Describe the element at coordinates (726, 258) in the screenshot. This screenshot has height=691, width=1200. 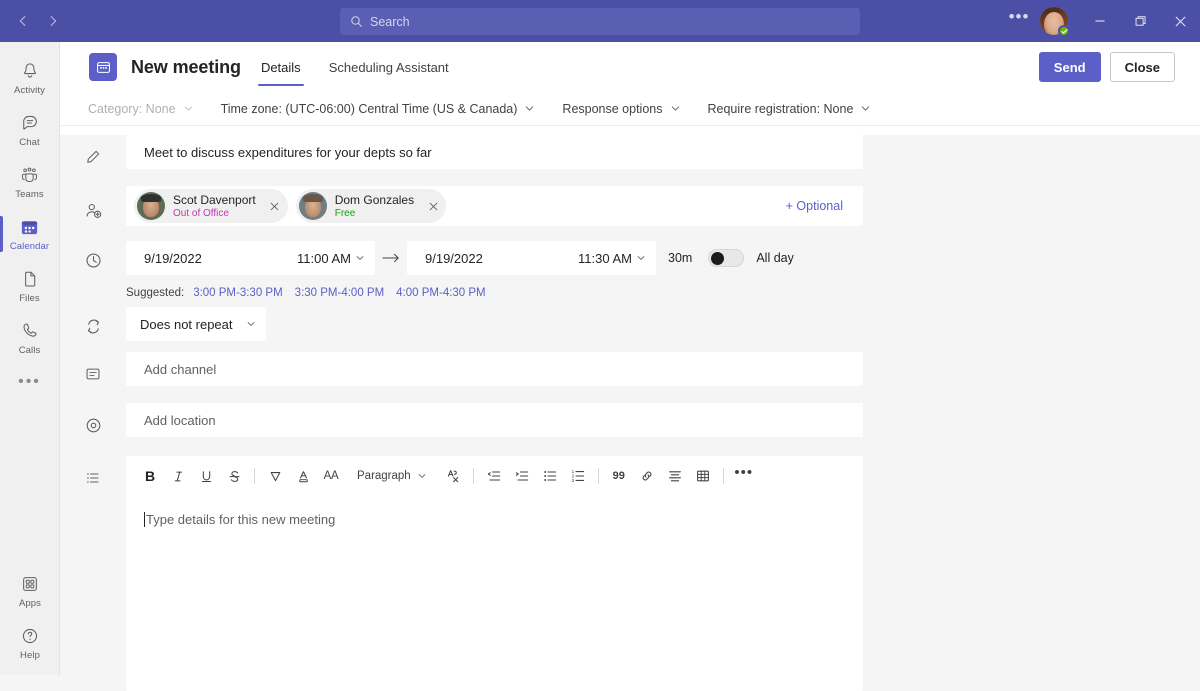
I see `all-day-toggle` at that location.